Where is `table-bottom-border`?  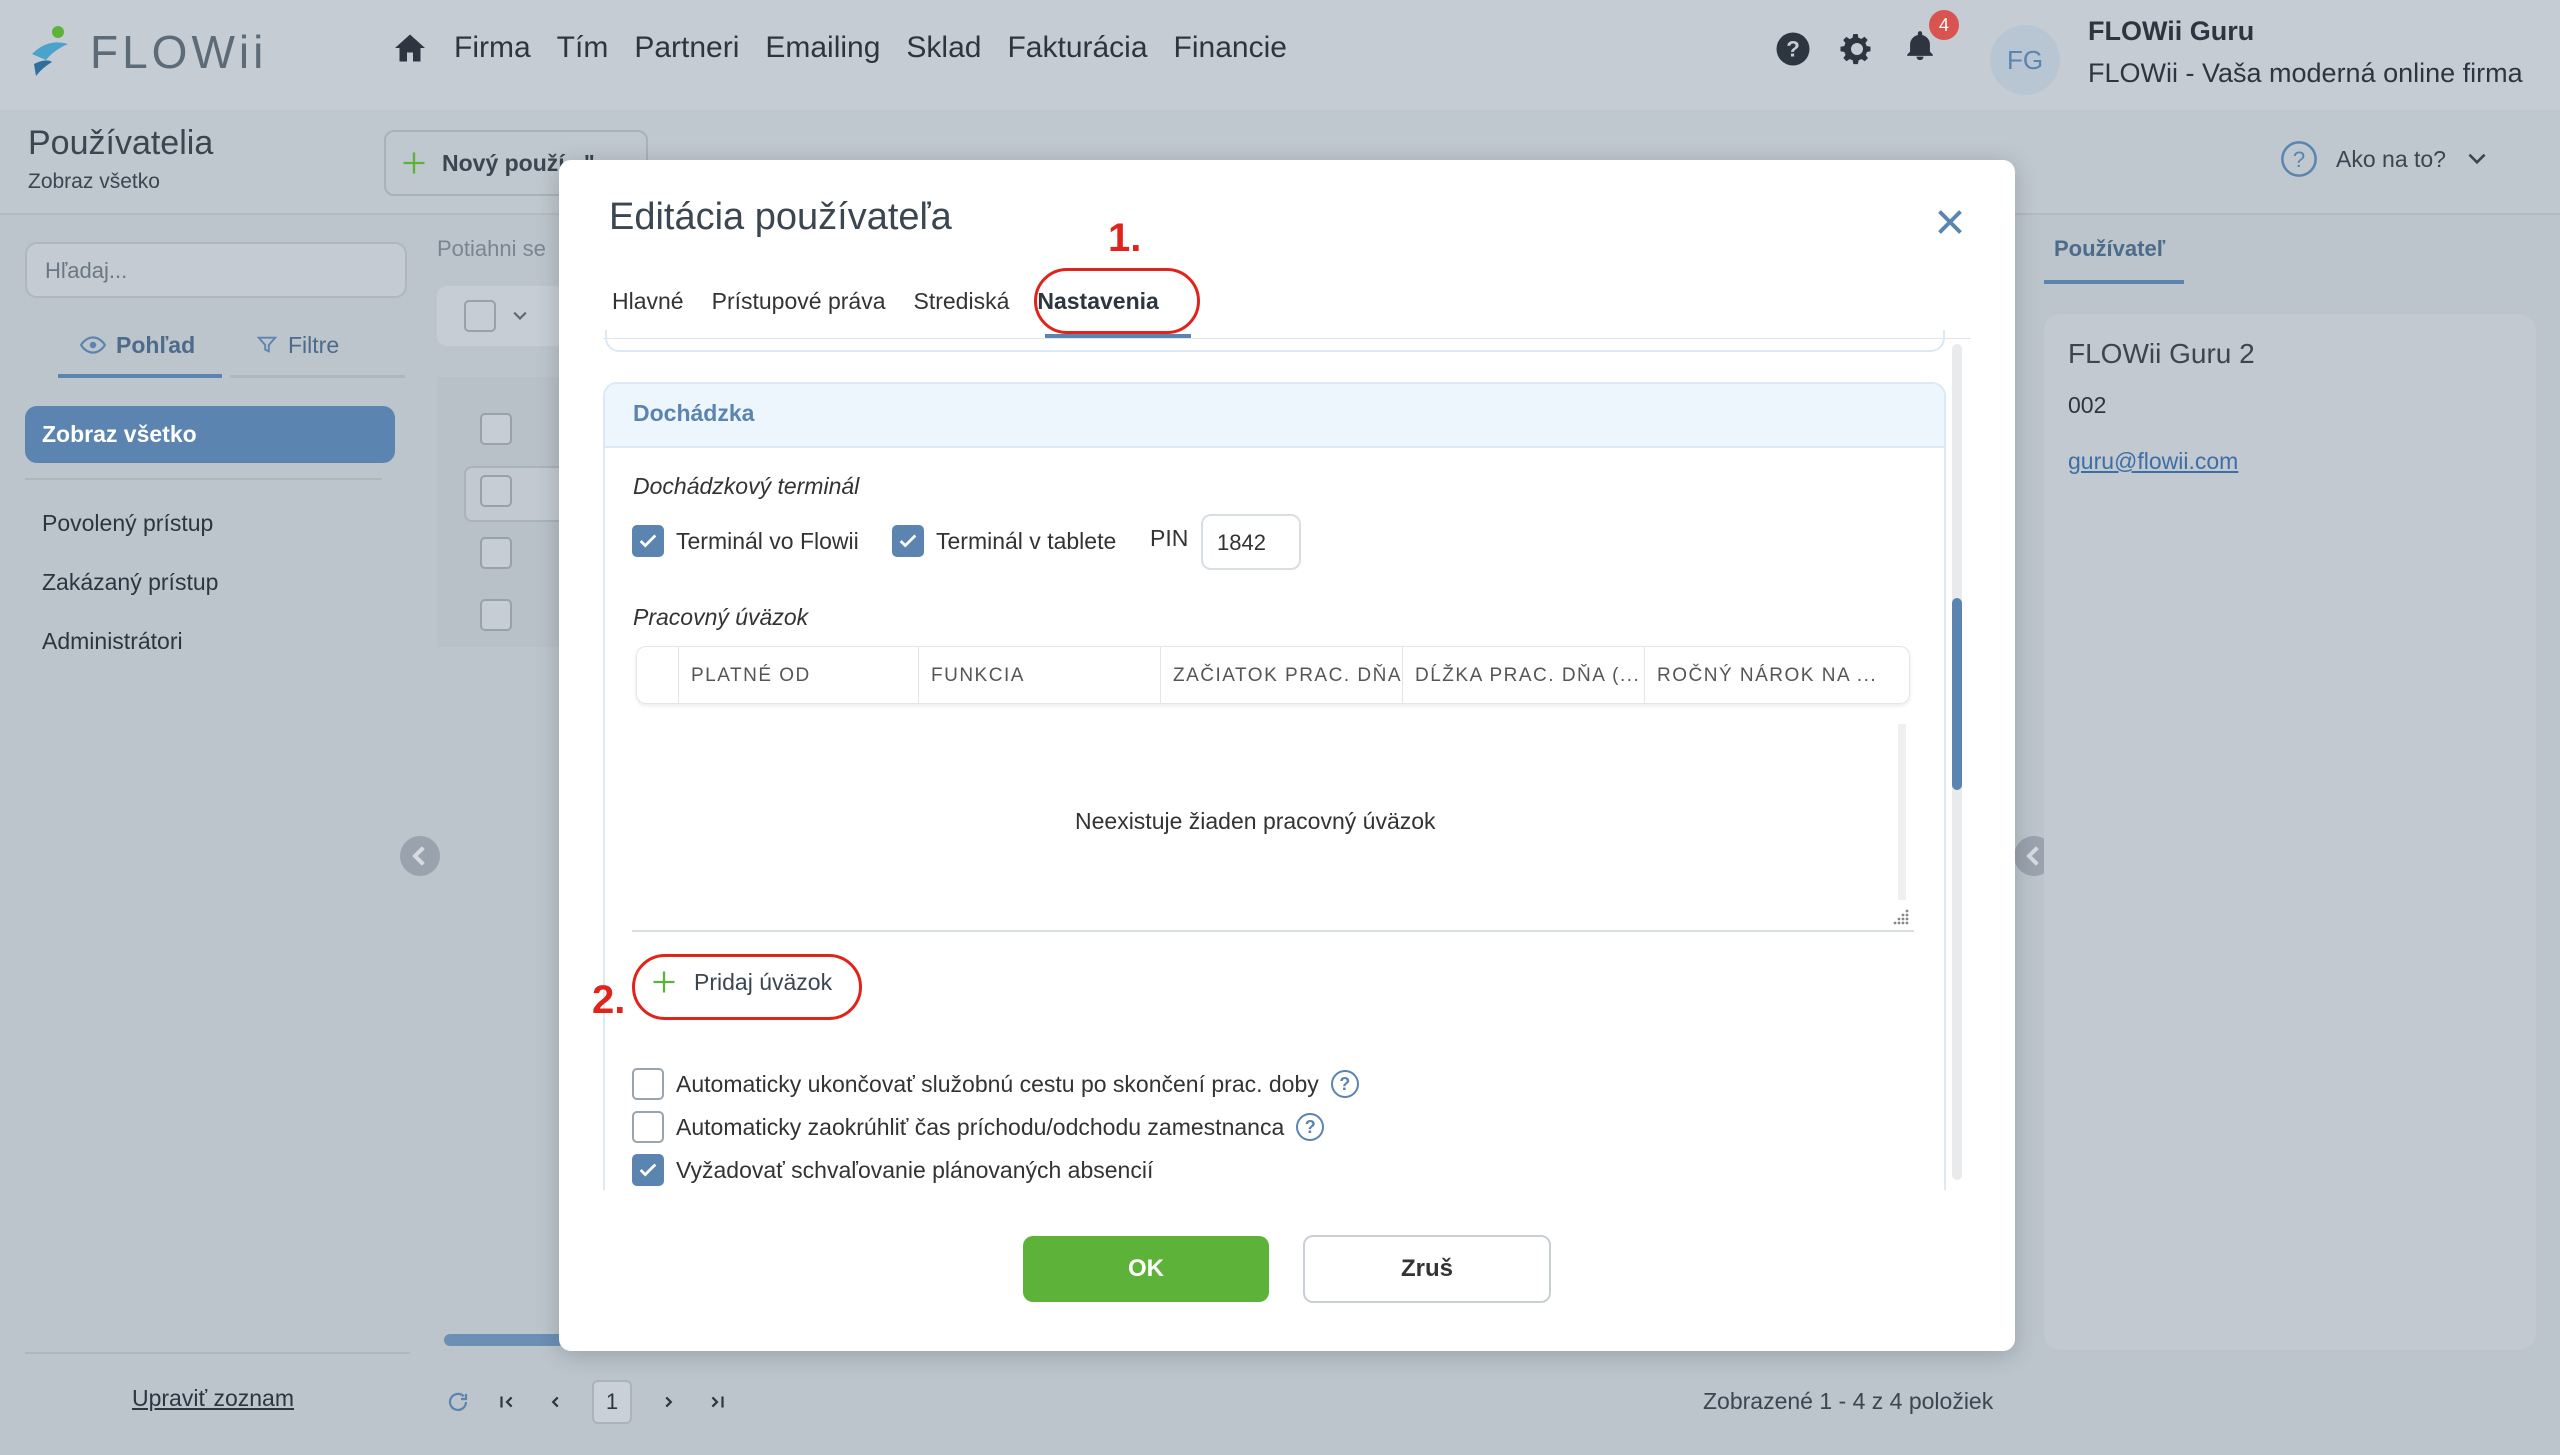 table-bottom-border is located at coordinates (1273, 931).